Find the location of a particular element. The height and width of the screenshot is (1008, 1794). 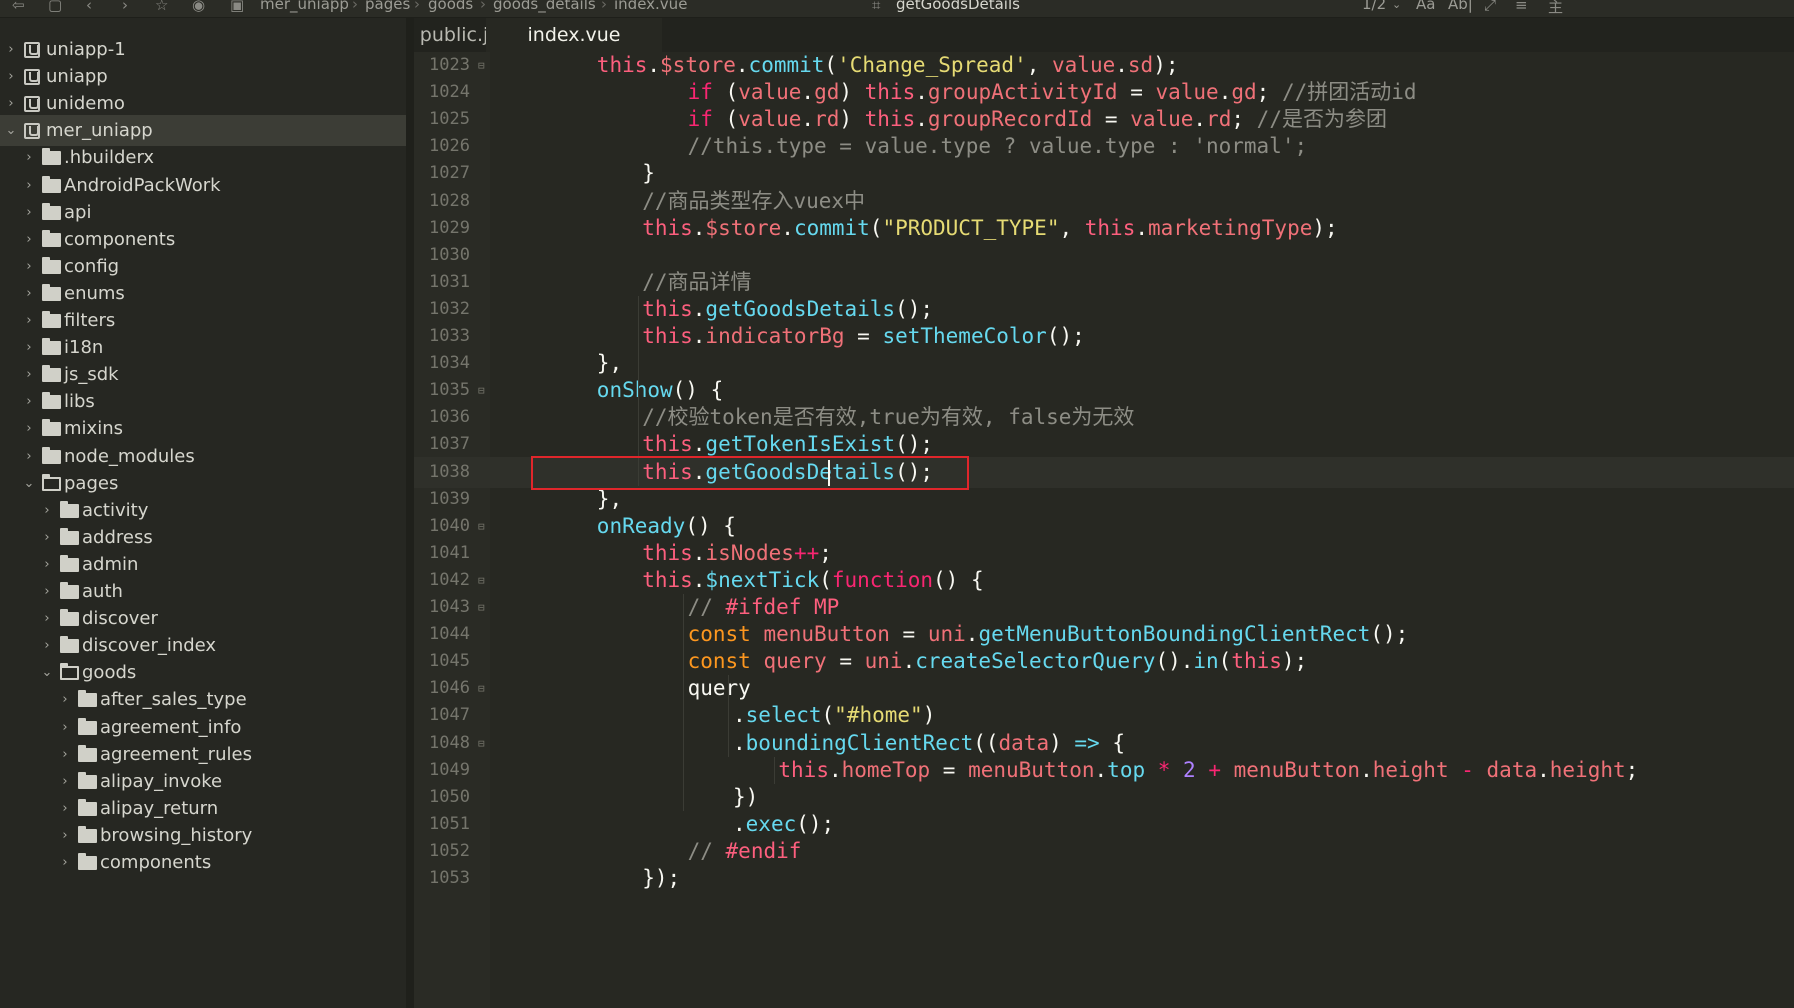

code-token: () { is located at coordinates (698, 390).